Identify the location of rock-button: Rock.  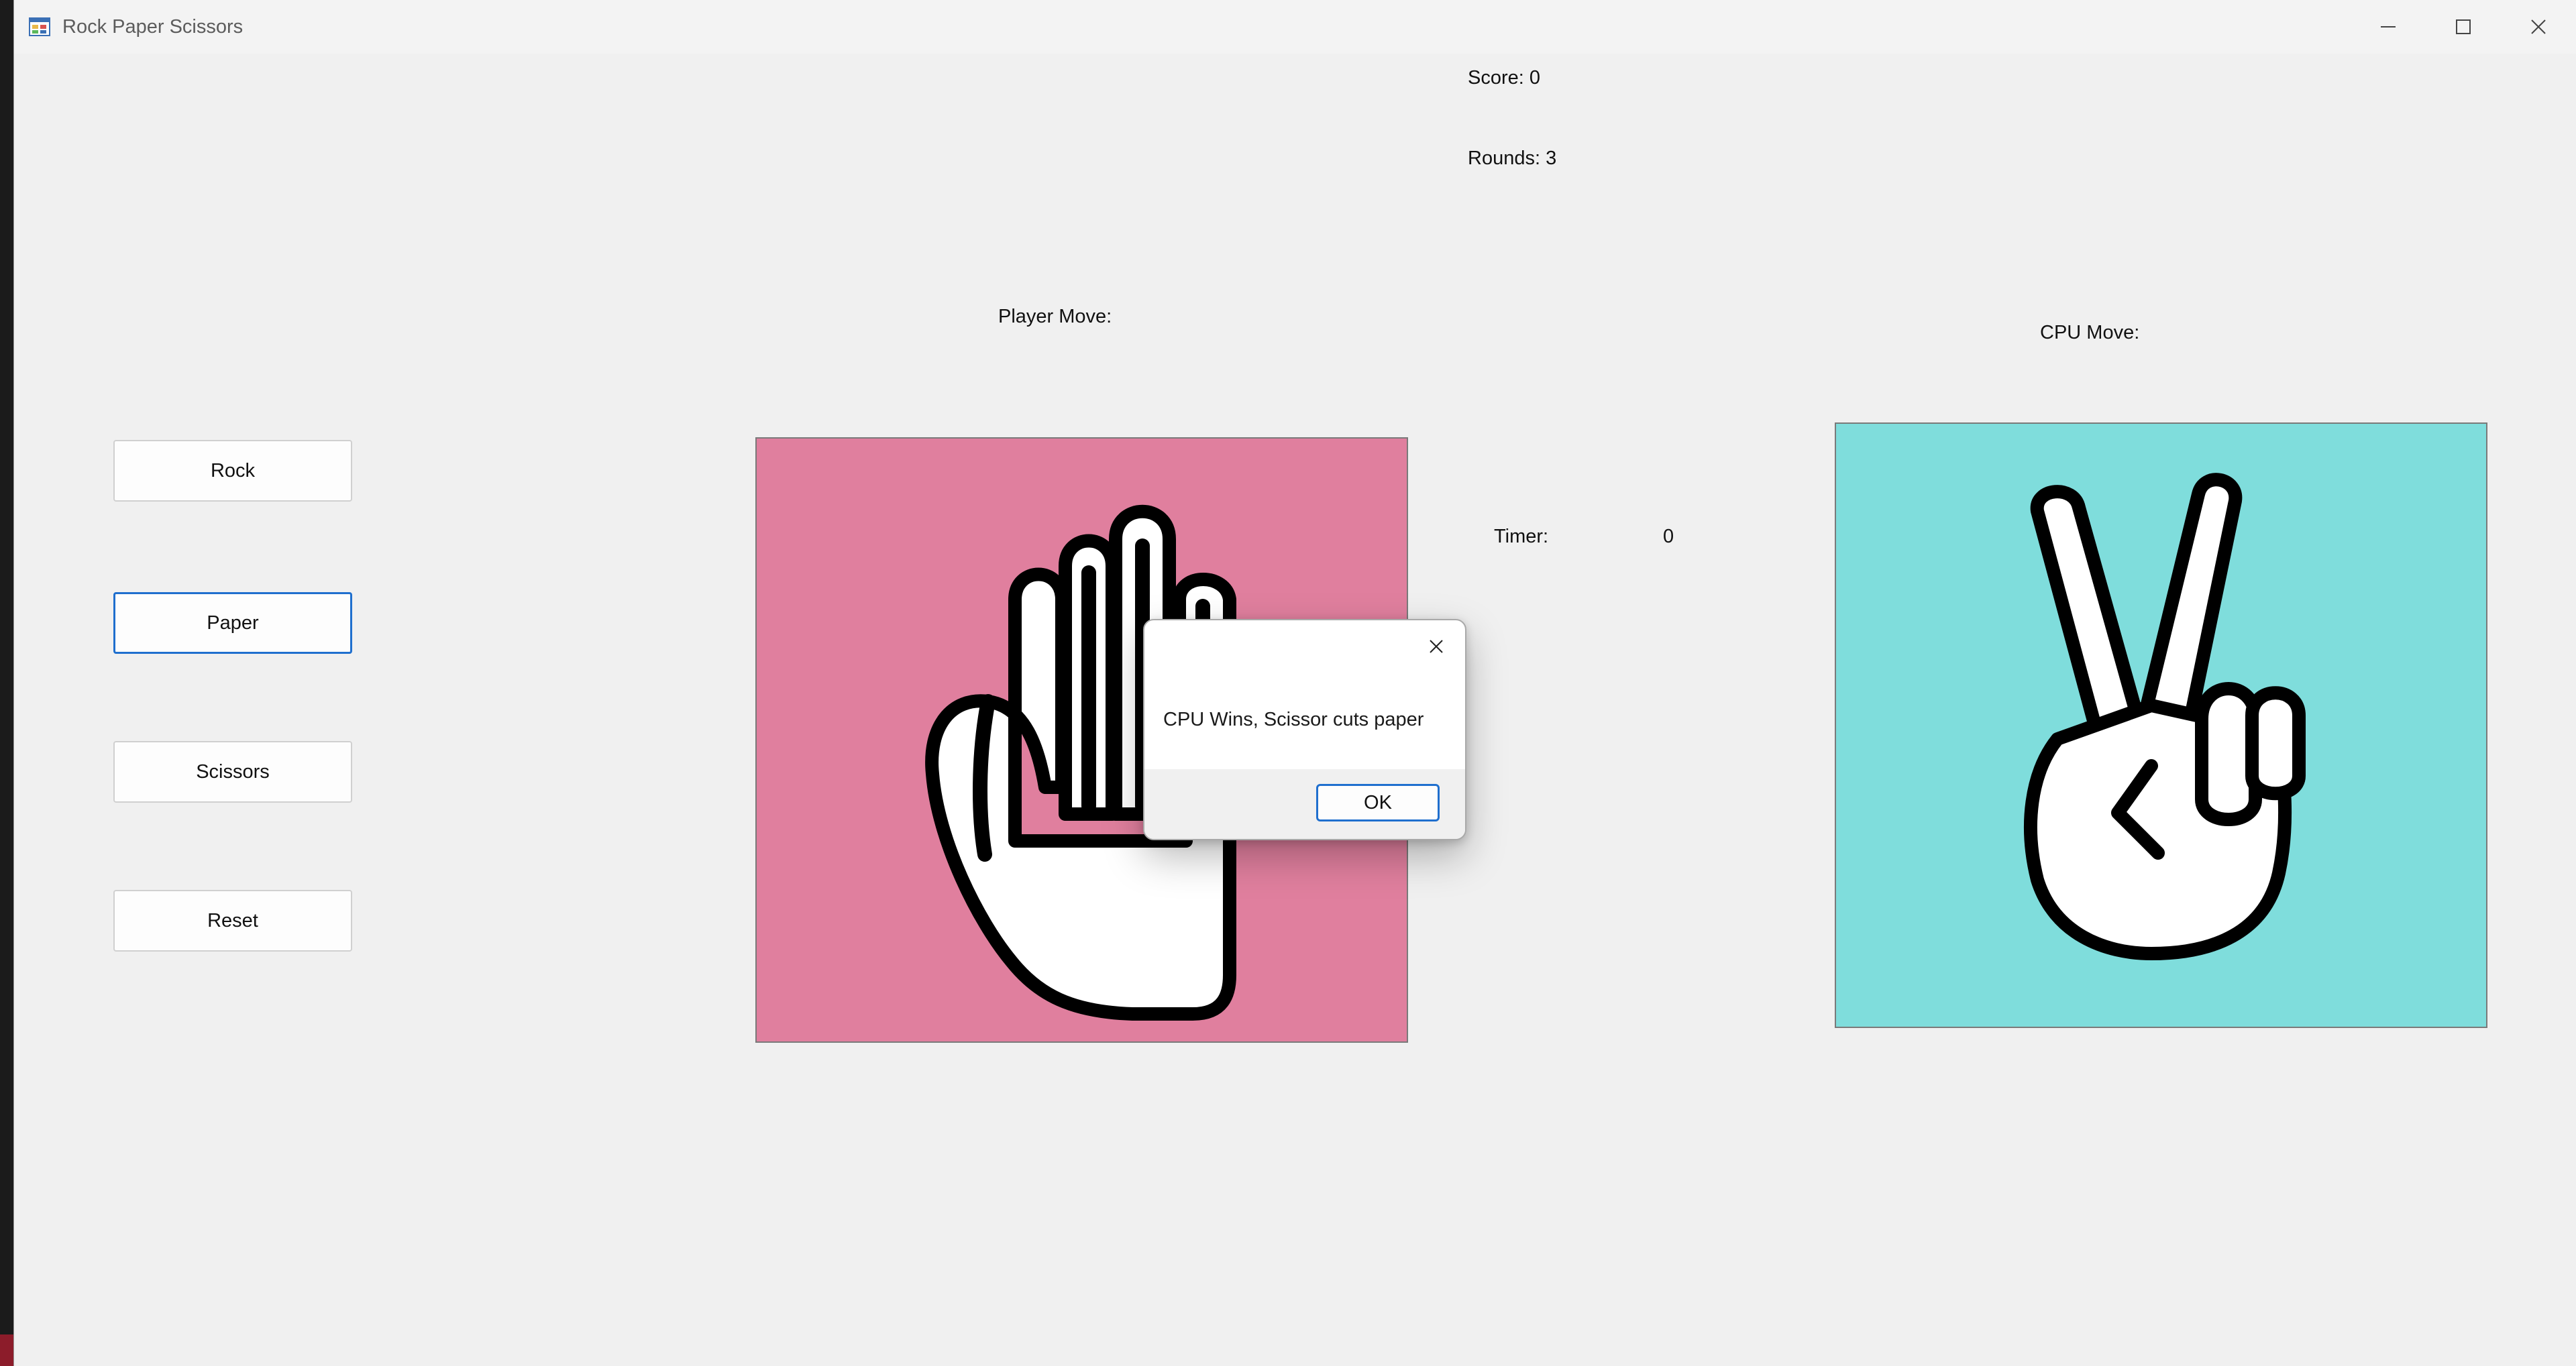
(232, 471).